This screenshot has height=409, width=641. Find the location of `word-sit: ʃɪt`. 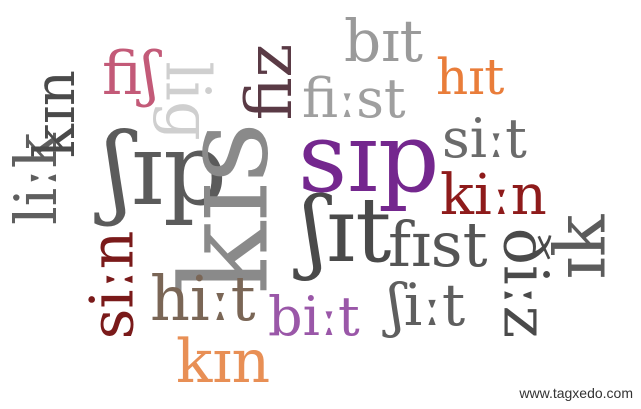

word-sit: ʃɪt is located at coordinates (347, 230).